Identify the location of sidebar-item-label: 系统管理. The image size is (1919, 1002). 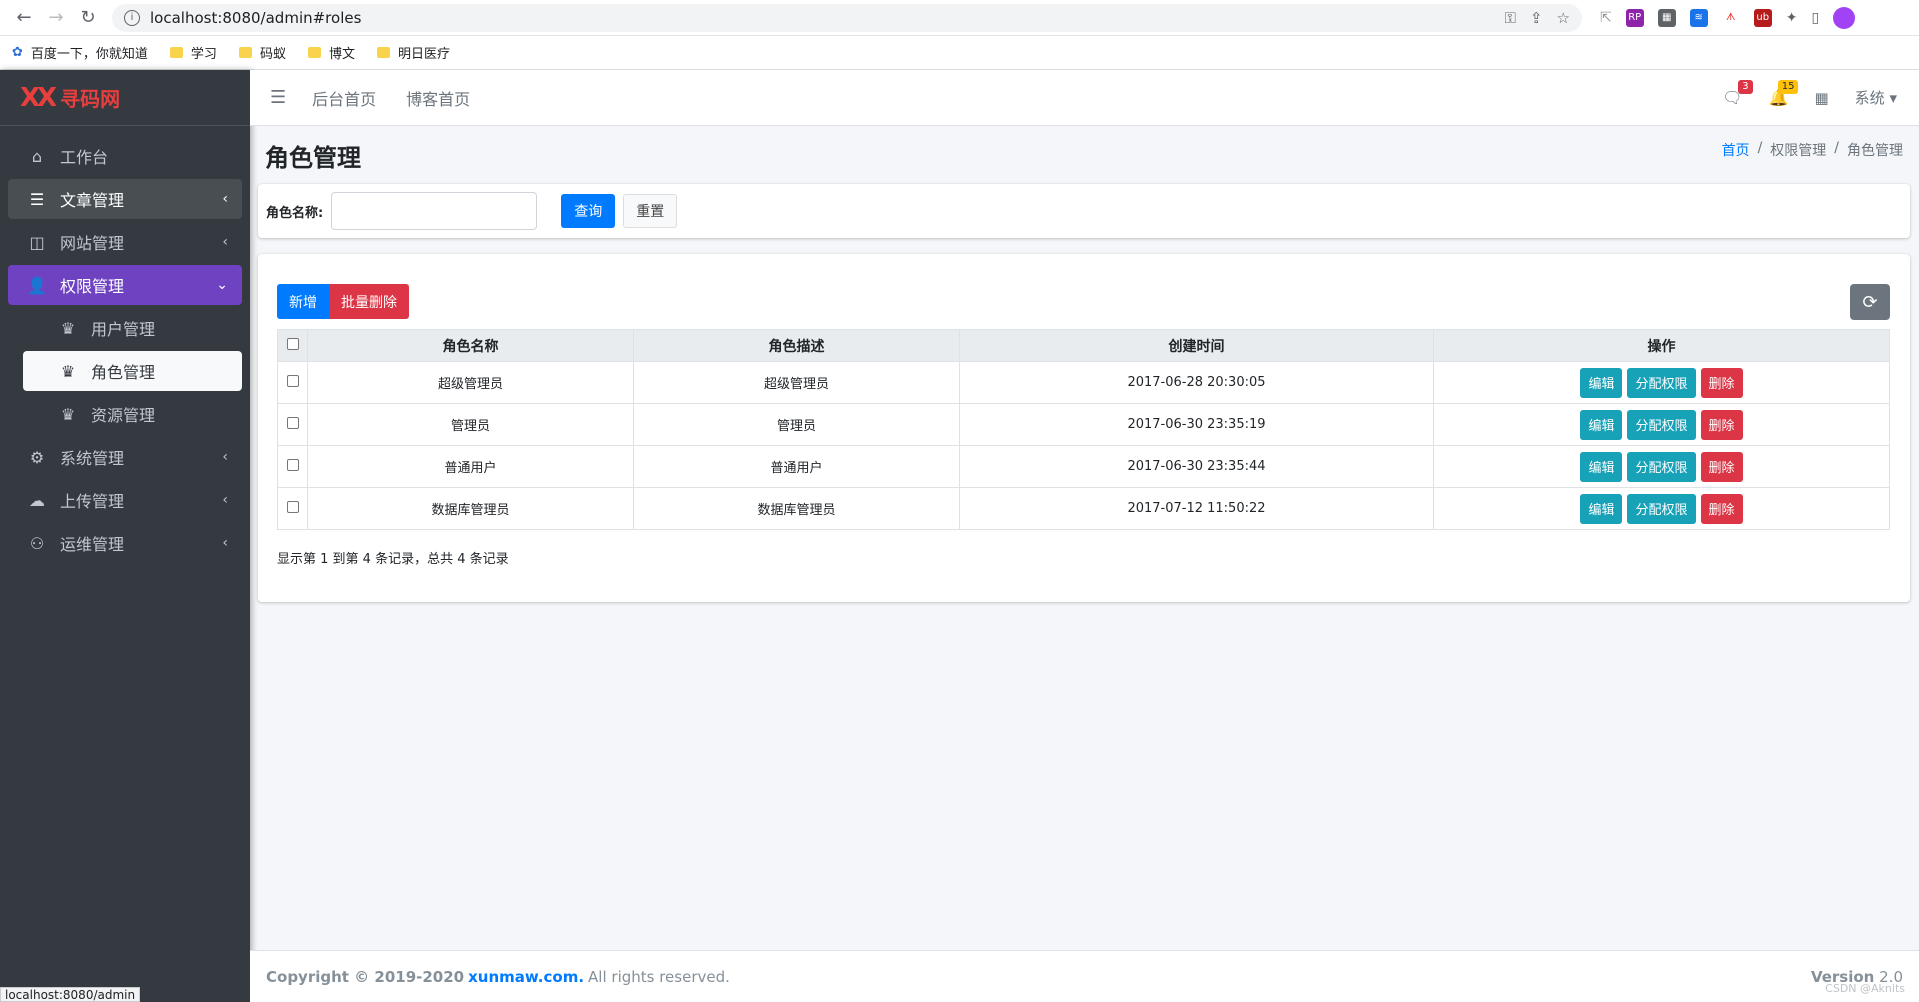
(92, 458).